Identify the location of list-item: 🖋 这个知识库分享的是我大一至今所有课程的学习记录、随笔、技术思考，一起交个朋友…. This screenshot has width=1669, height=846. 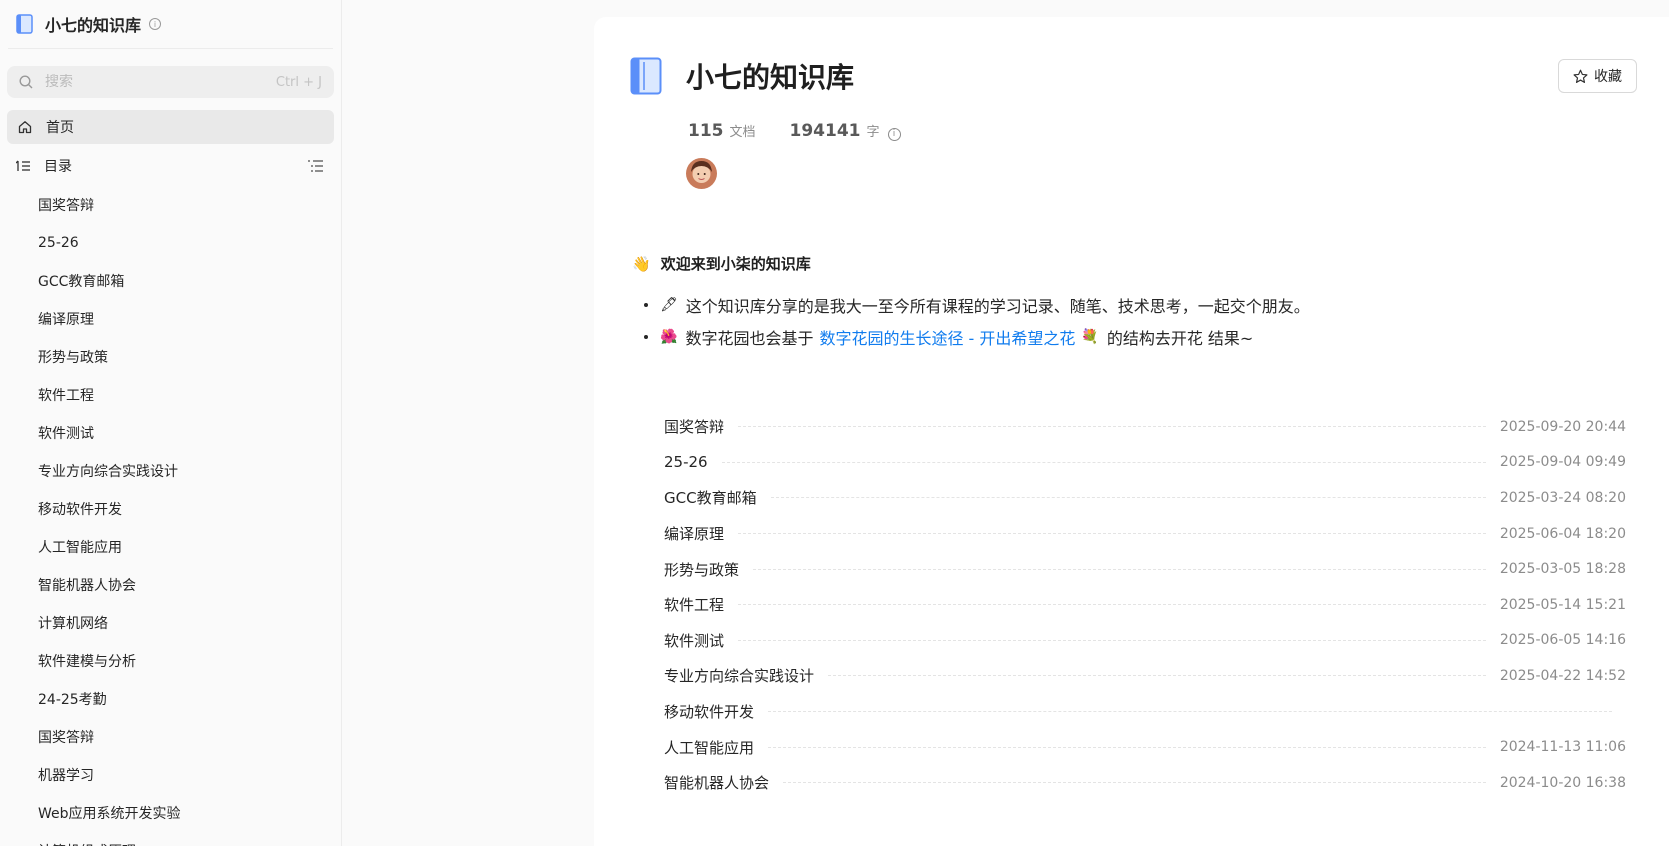
(977, 305).